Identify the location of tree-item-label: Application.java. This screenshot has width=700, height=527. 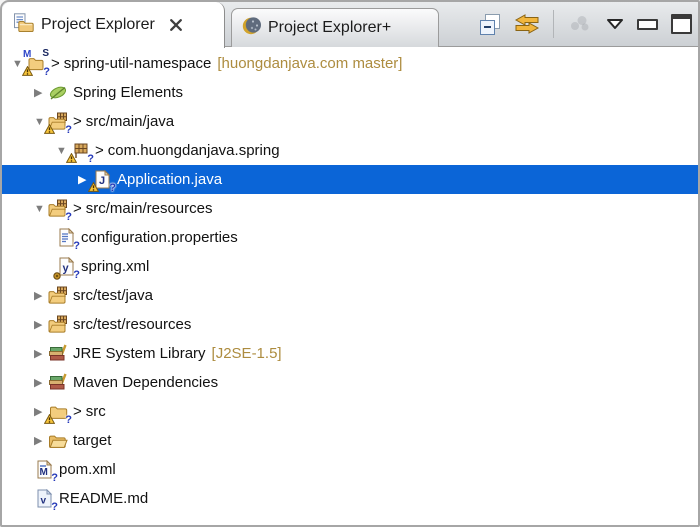
(170, 179).